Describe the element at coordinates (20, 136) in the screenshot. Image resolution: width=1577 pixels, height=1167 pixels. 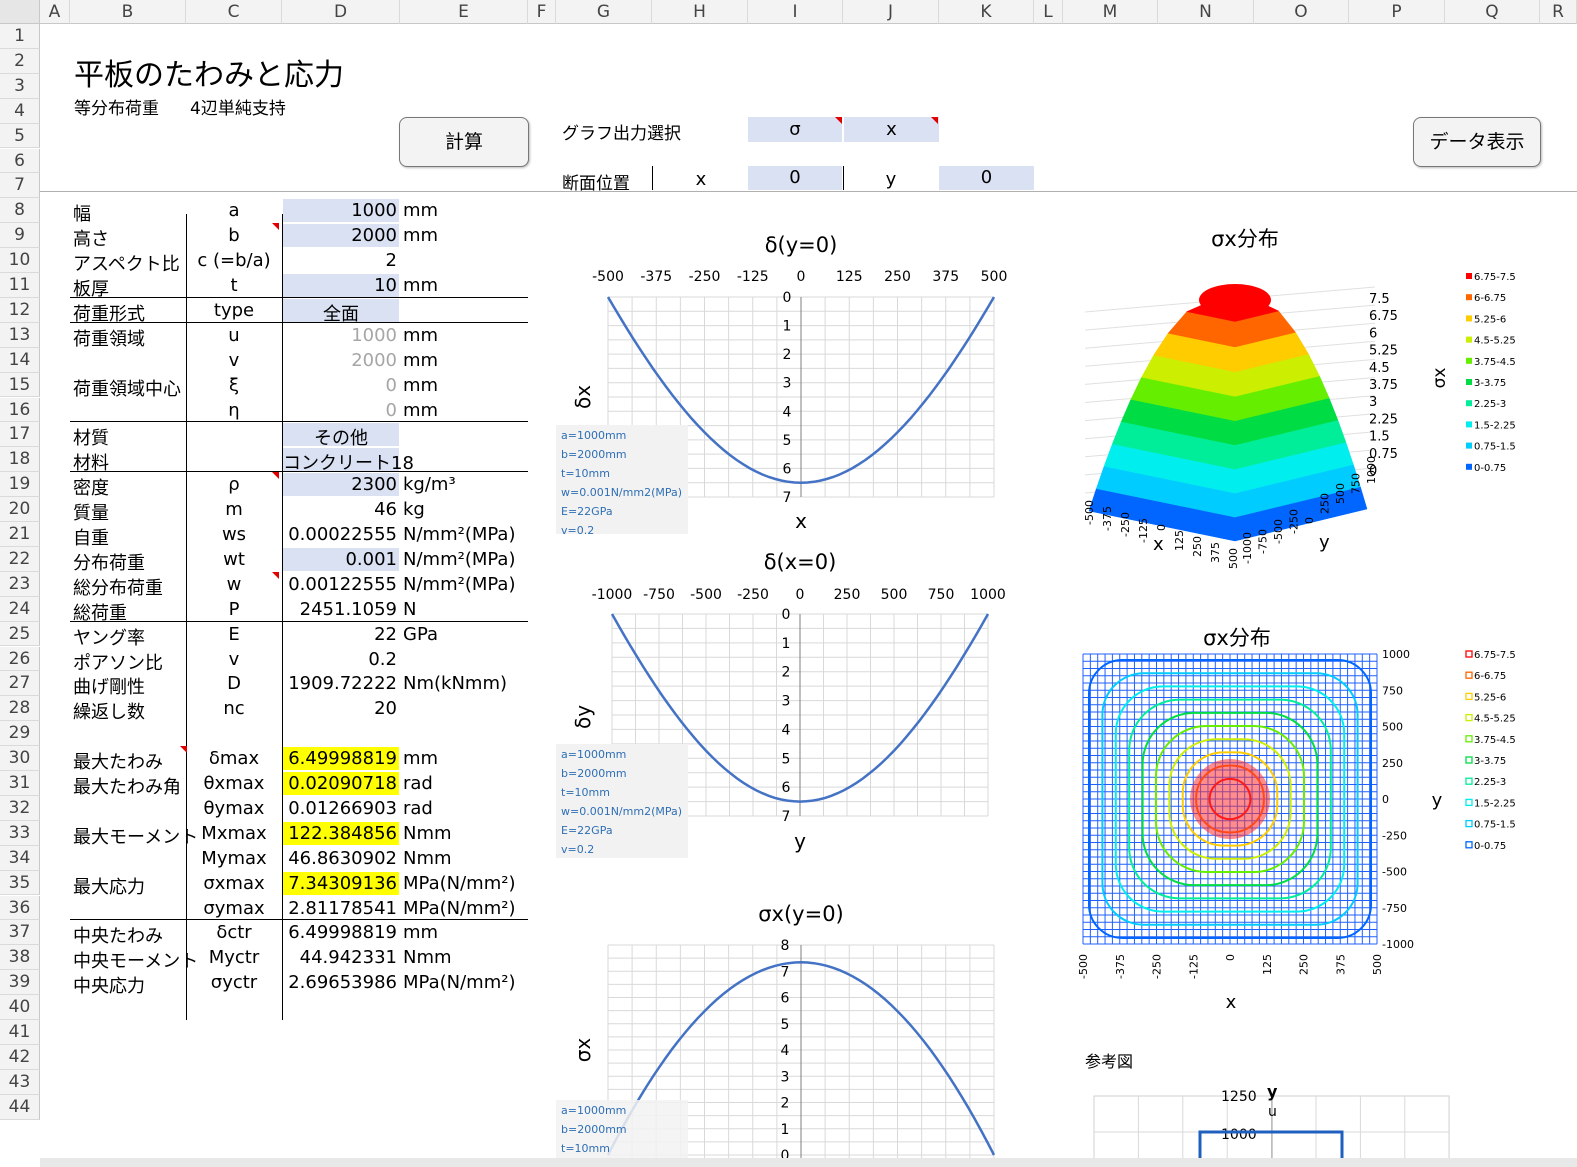
I see `row-header: 5` at that location.